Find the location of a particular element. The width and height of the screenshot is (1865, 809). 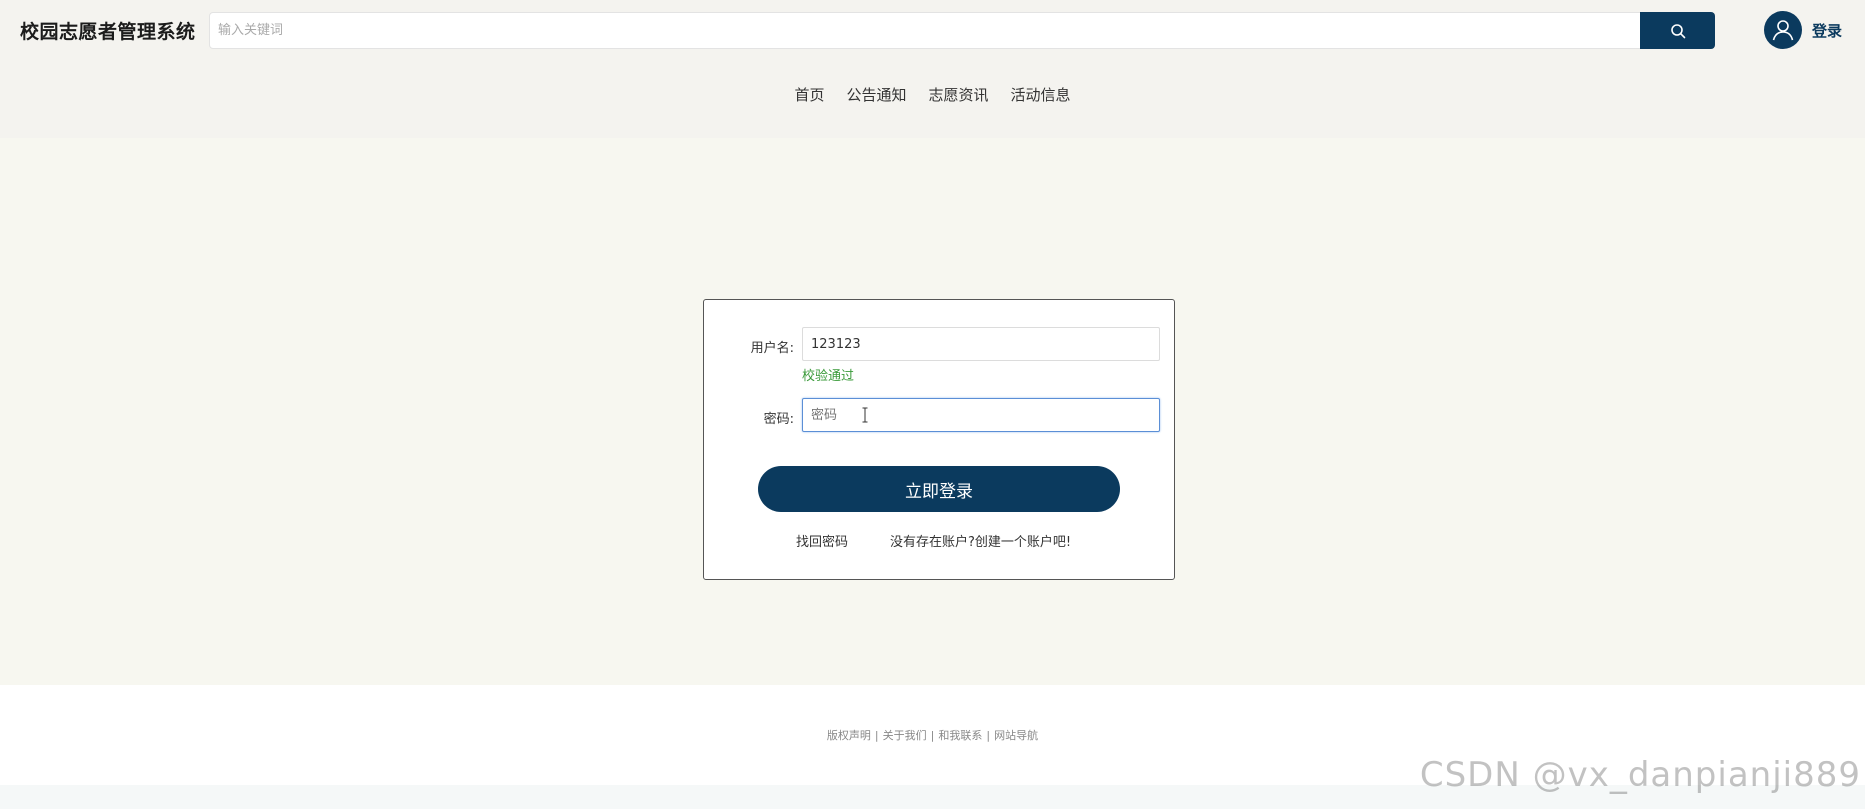

login-link: 登录 is located at coordinates (1827, 30).